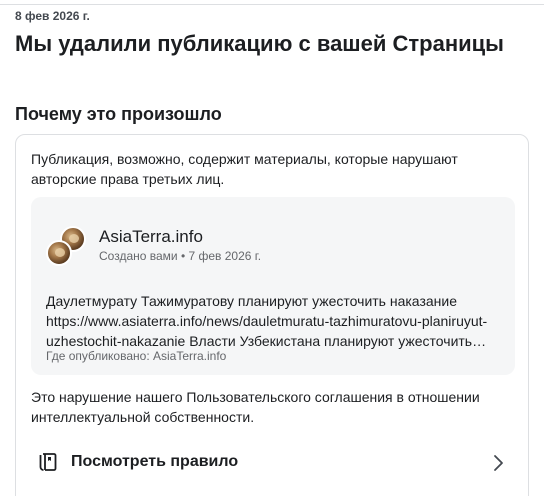 The image size is (544, 496). I want to click on view-rule-label: Посмотреть правило, so click(155, 461).